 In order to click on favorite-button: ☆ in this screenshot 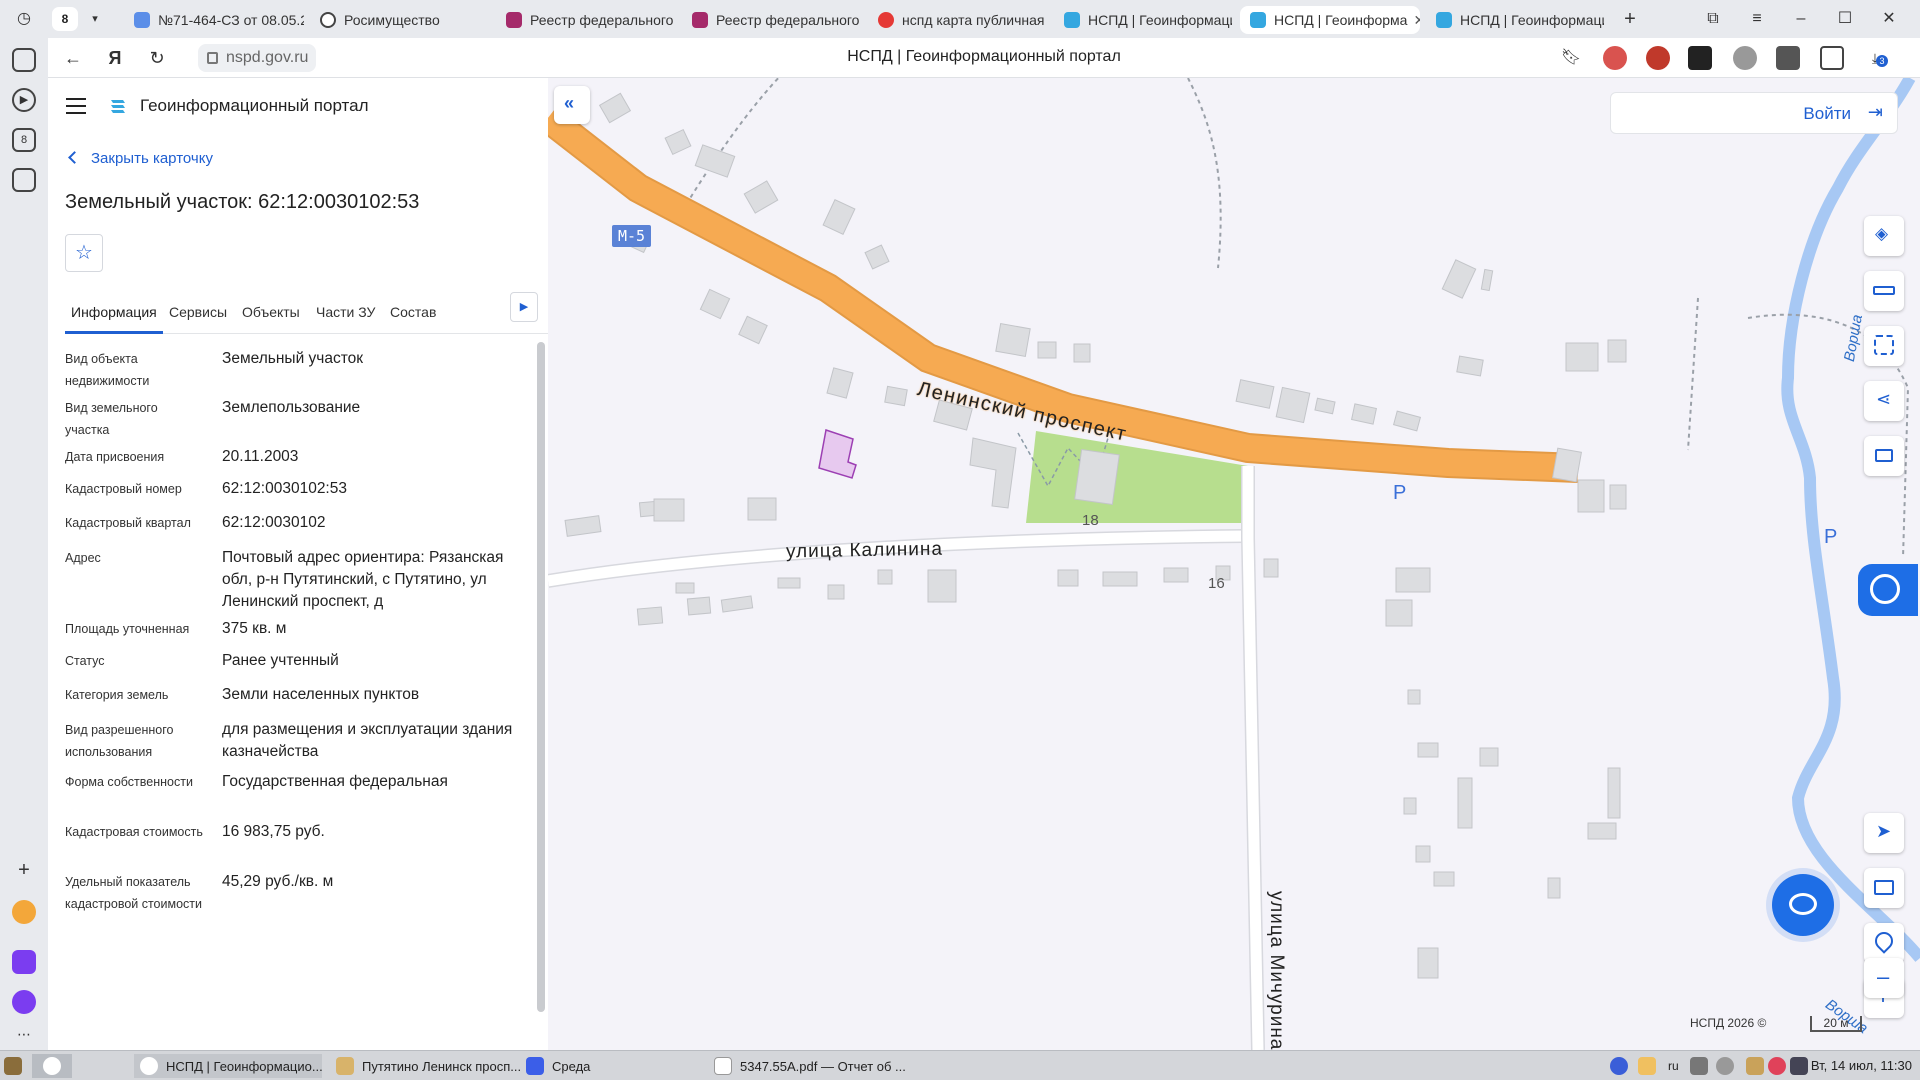, I will do `click(84, 253)`.